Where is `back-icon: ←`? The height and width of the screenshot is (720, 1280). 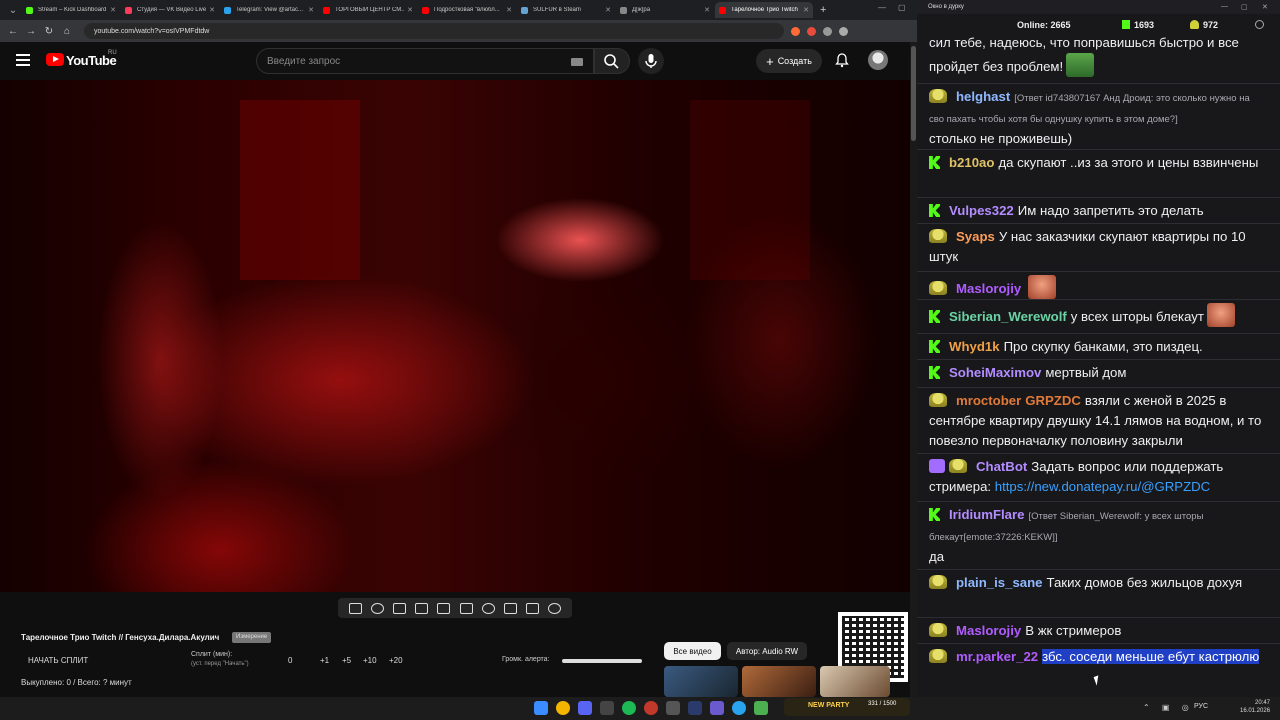
back-icon: ← is located at coordinates (13, 31).